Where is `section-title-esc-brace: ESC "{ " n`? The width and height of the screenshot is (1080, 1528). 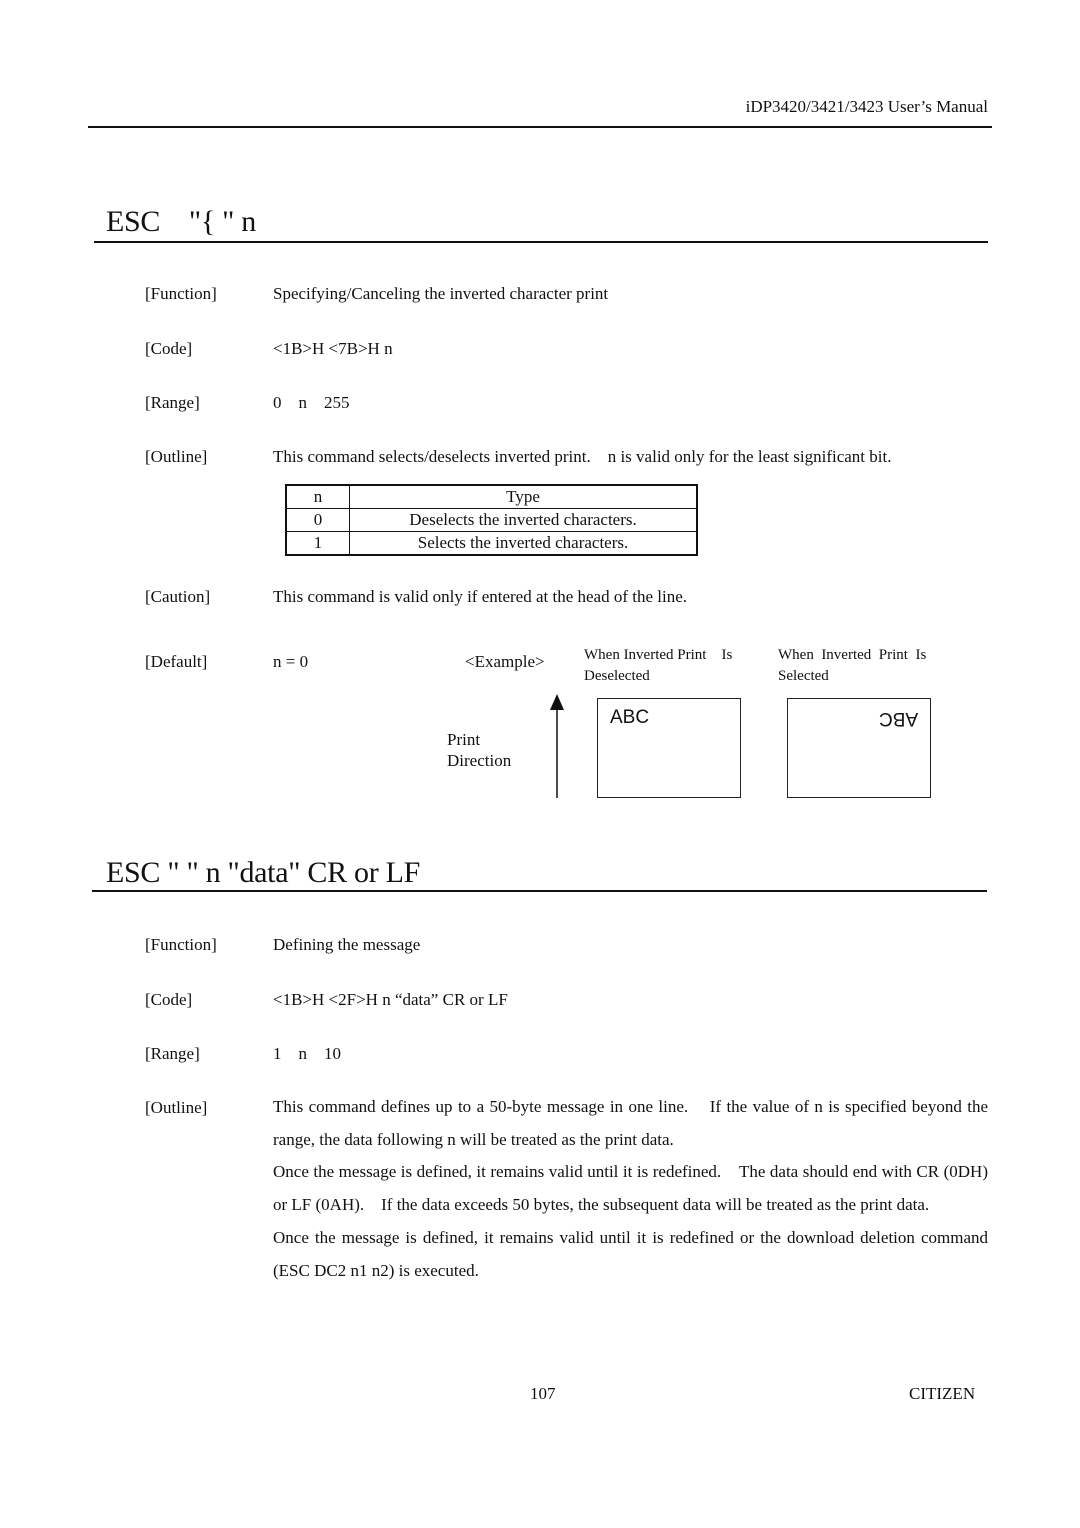
section-title-esc-brace: ESC "{ " n is located at coordinates (181, 221).